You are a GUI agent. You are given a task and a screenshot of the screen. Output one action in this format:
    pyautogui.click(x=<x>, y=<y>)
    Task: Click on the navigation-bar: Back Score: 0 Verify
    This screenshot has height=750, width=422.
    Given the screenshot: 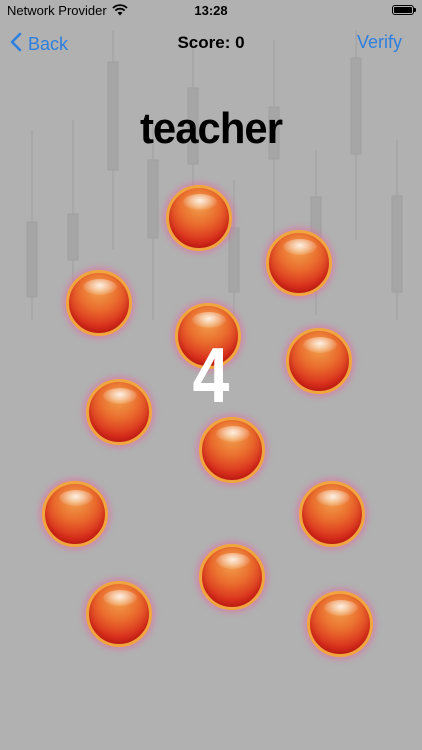 What is the action you would take?
    pyautogui.click(x=211, y=43)
    